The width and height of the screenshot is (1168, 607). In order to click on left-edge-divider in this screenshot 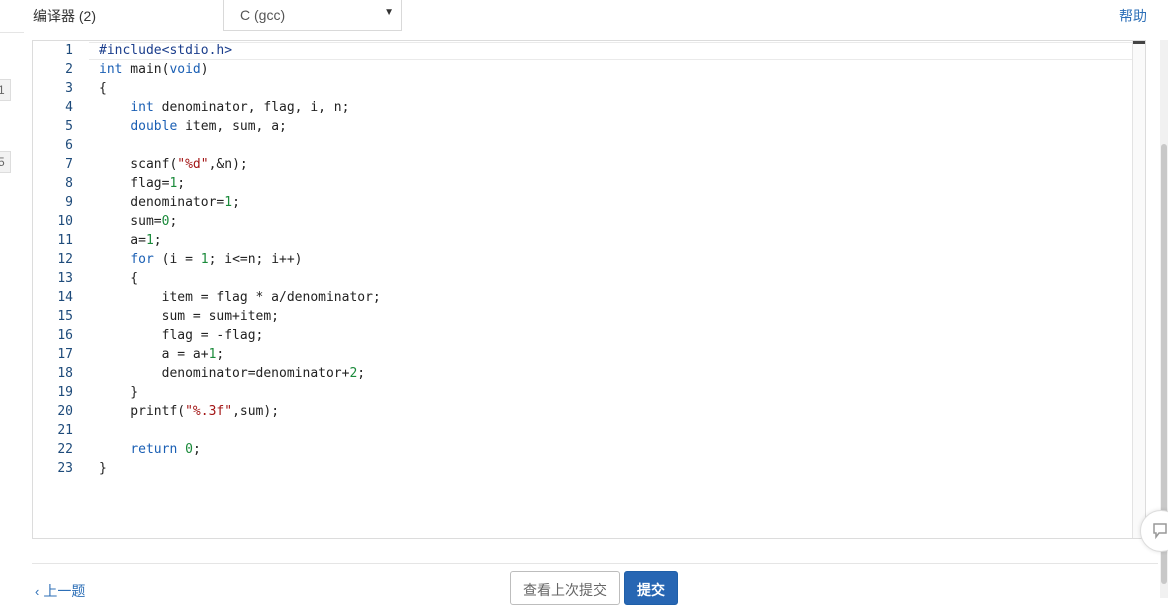, I will do `click(12, 32)`.